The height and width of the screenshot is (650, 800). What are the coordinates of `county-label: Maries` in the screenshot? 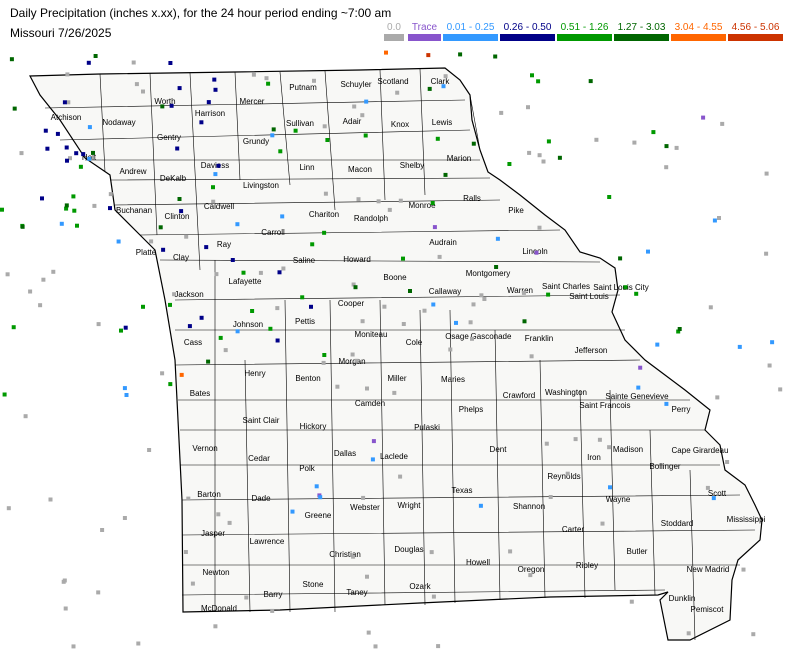 It's located at (453, 379).